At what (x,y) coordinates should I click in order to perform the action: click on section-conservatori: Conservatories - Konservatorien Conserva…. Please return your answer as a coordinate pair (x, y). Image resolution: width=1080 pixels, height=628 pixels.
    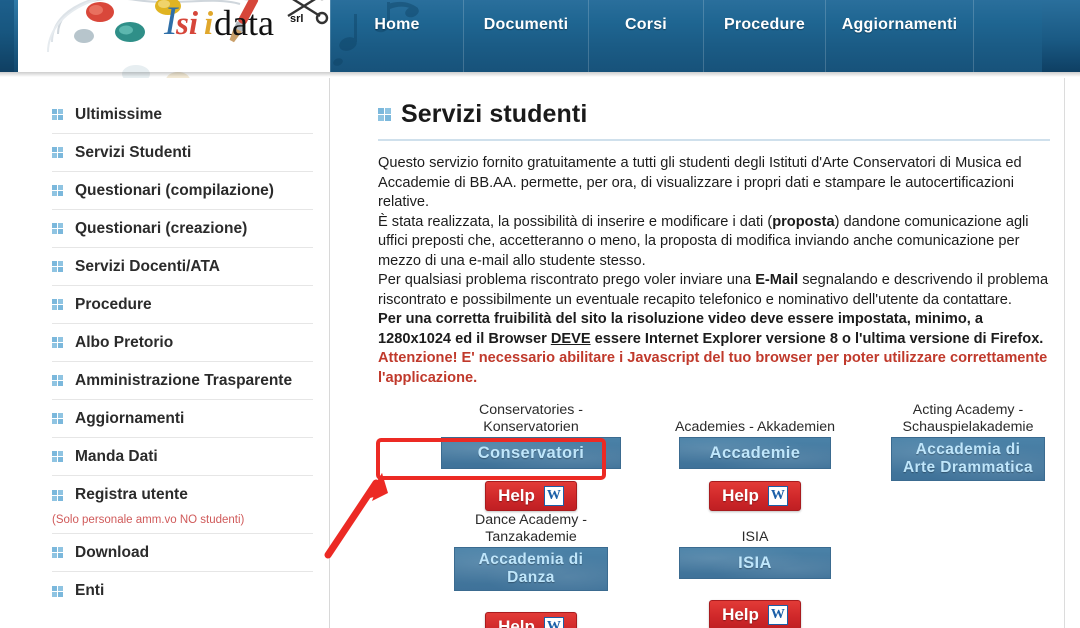
    Looking at the image, I should click on (531, 456).